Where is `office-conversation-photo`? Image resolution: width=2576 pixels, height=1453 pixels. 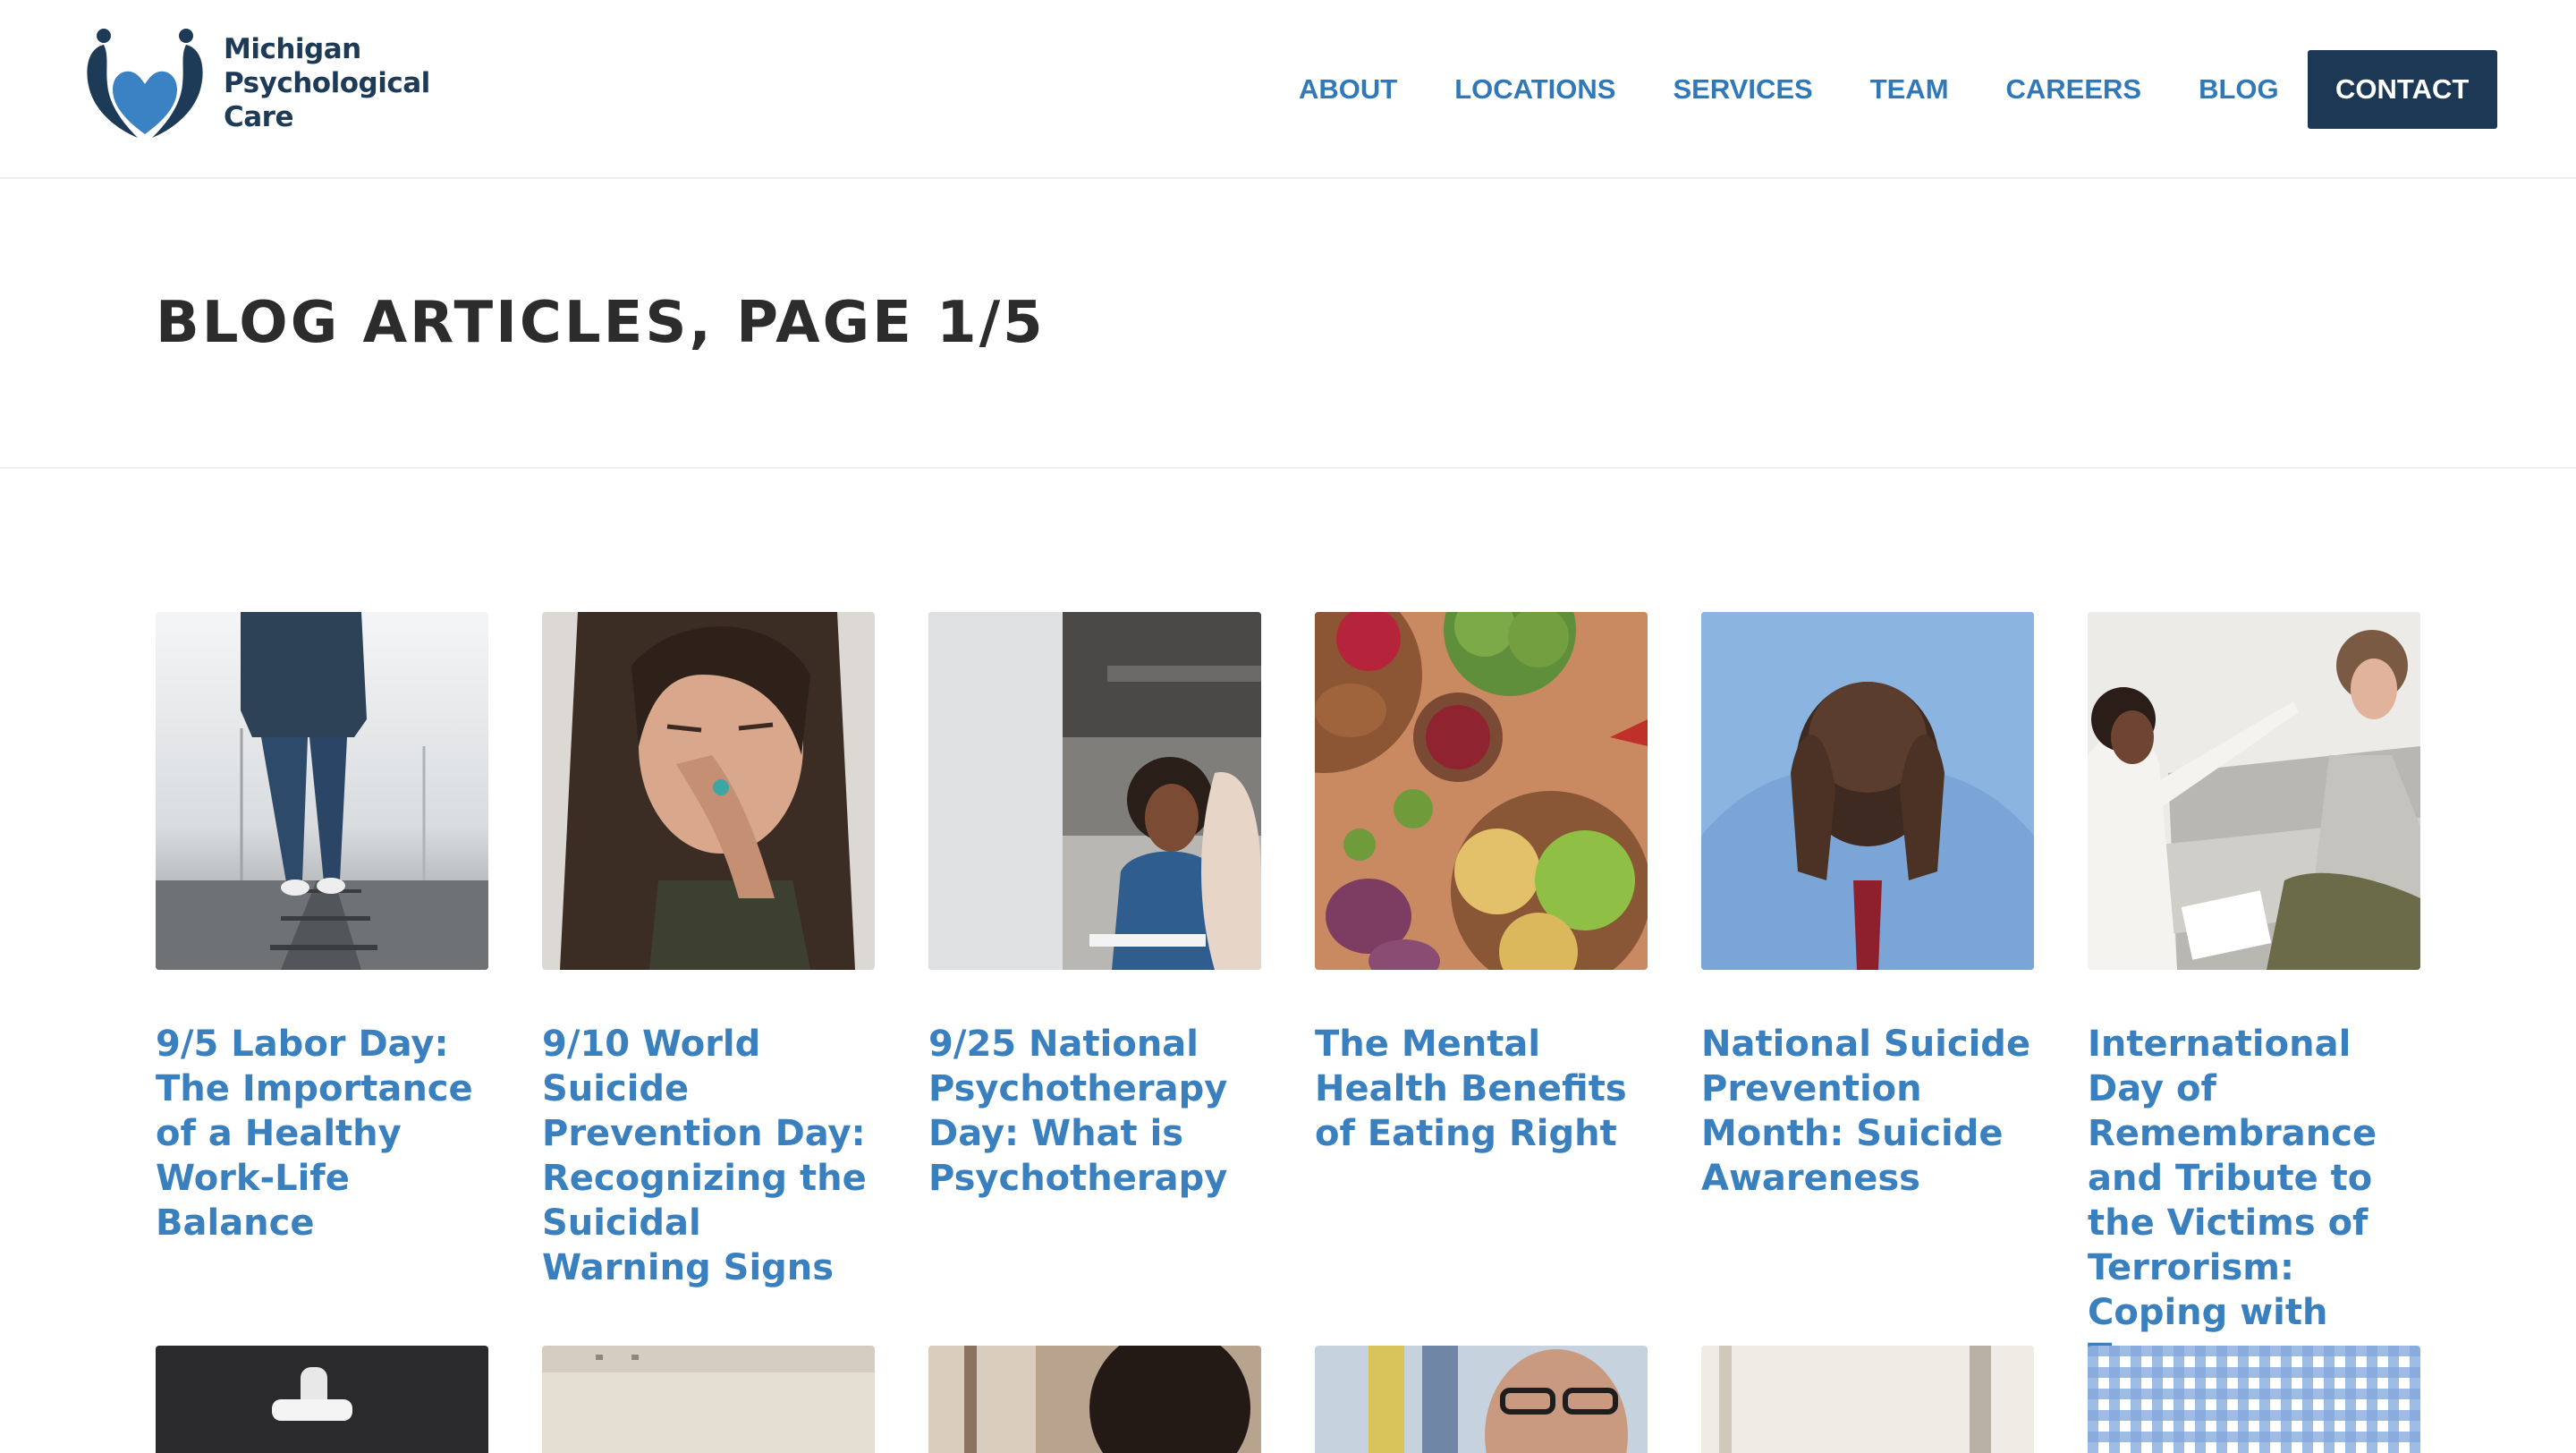
office-conversation-photo is located at coordinates (1094, 791).